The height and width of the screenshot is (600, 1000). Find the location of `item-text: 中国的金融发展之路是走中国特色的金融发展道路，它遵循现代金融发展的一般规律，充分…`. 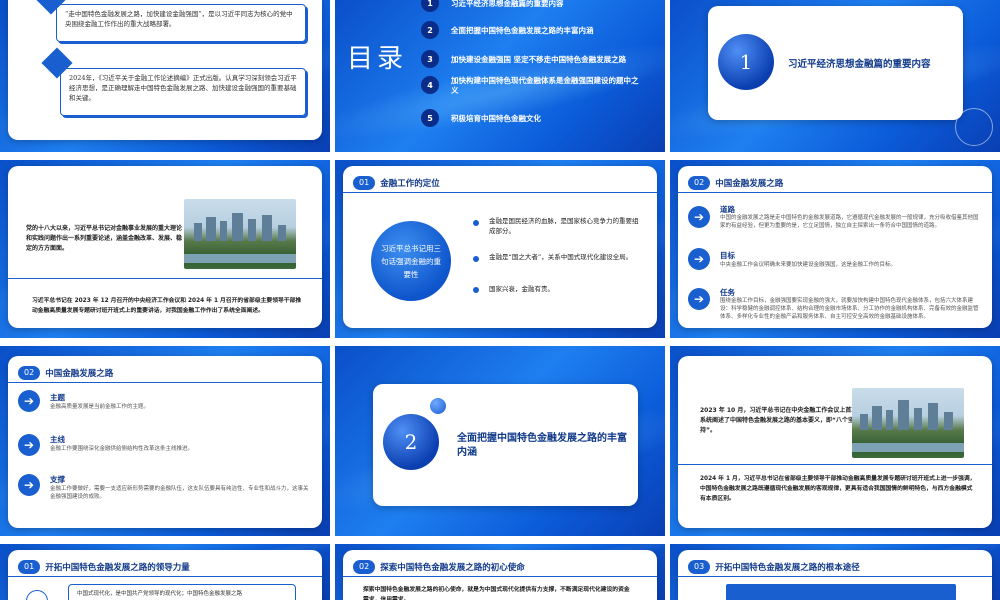

item-text: 中国的金融发展之路是走中国特色的金融发展道路，它遵循现代金融发展的一般规律，充分… is located at coordinates (849, 222).